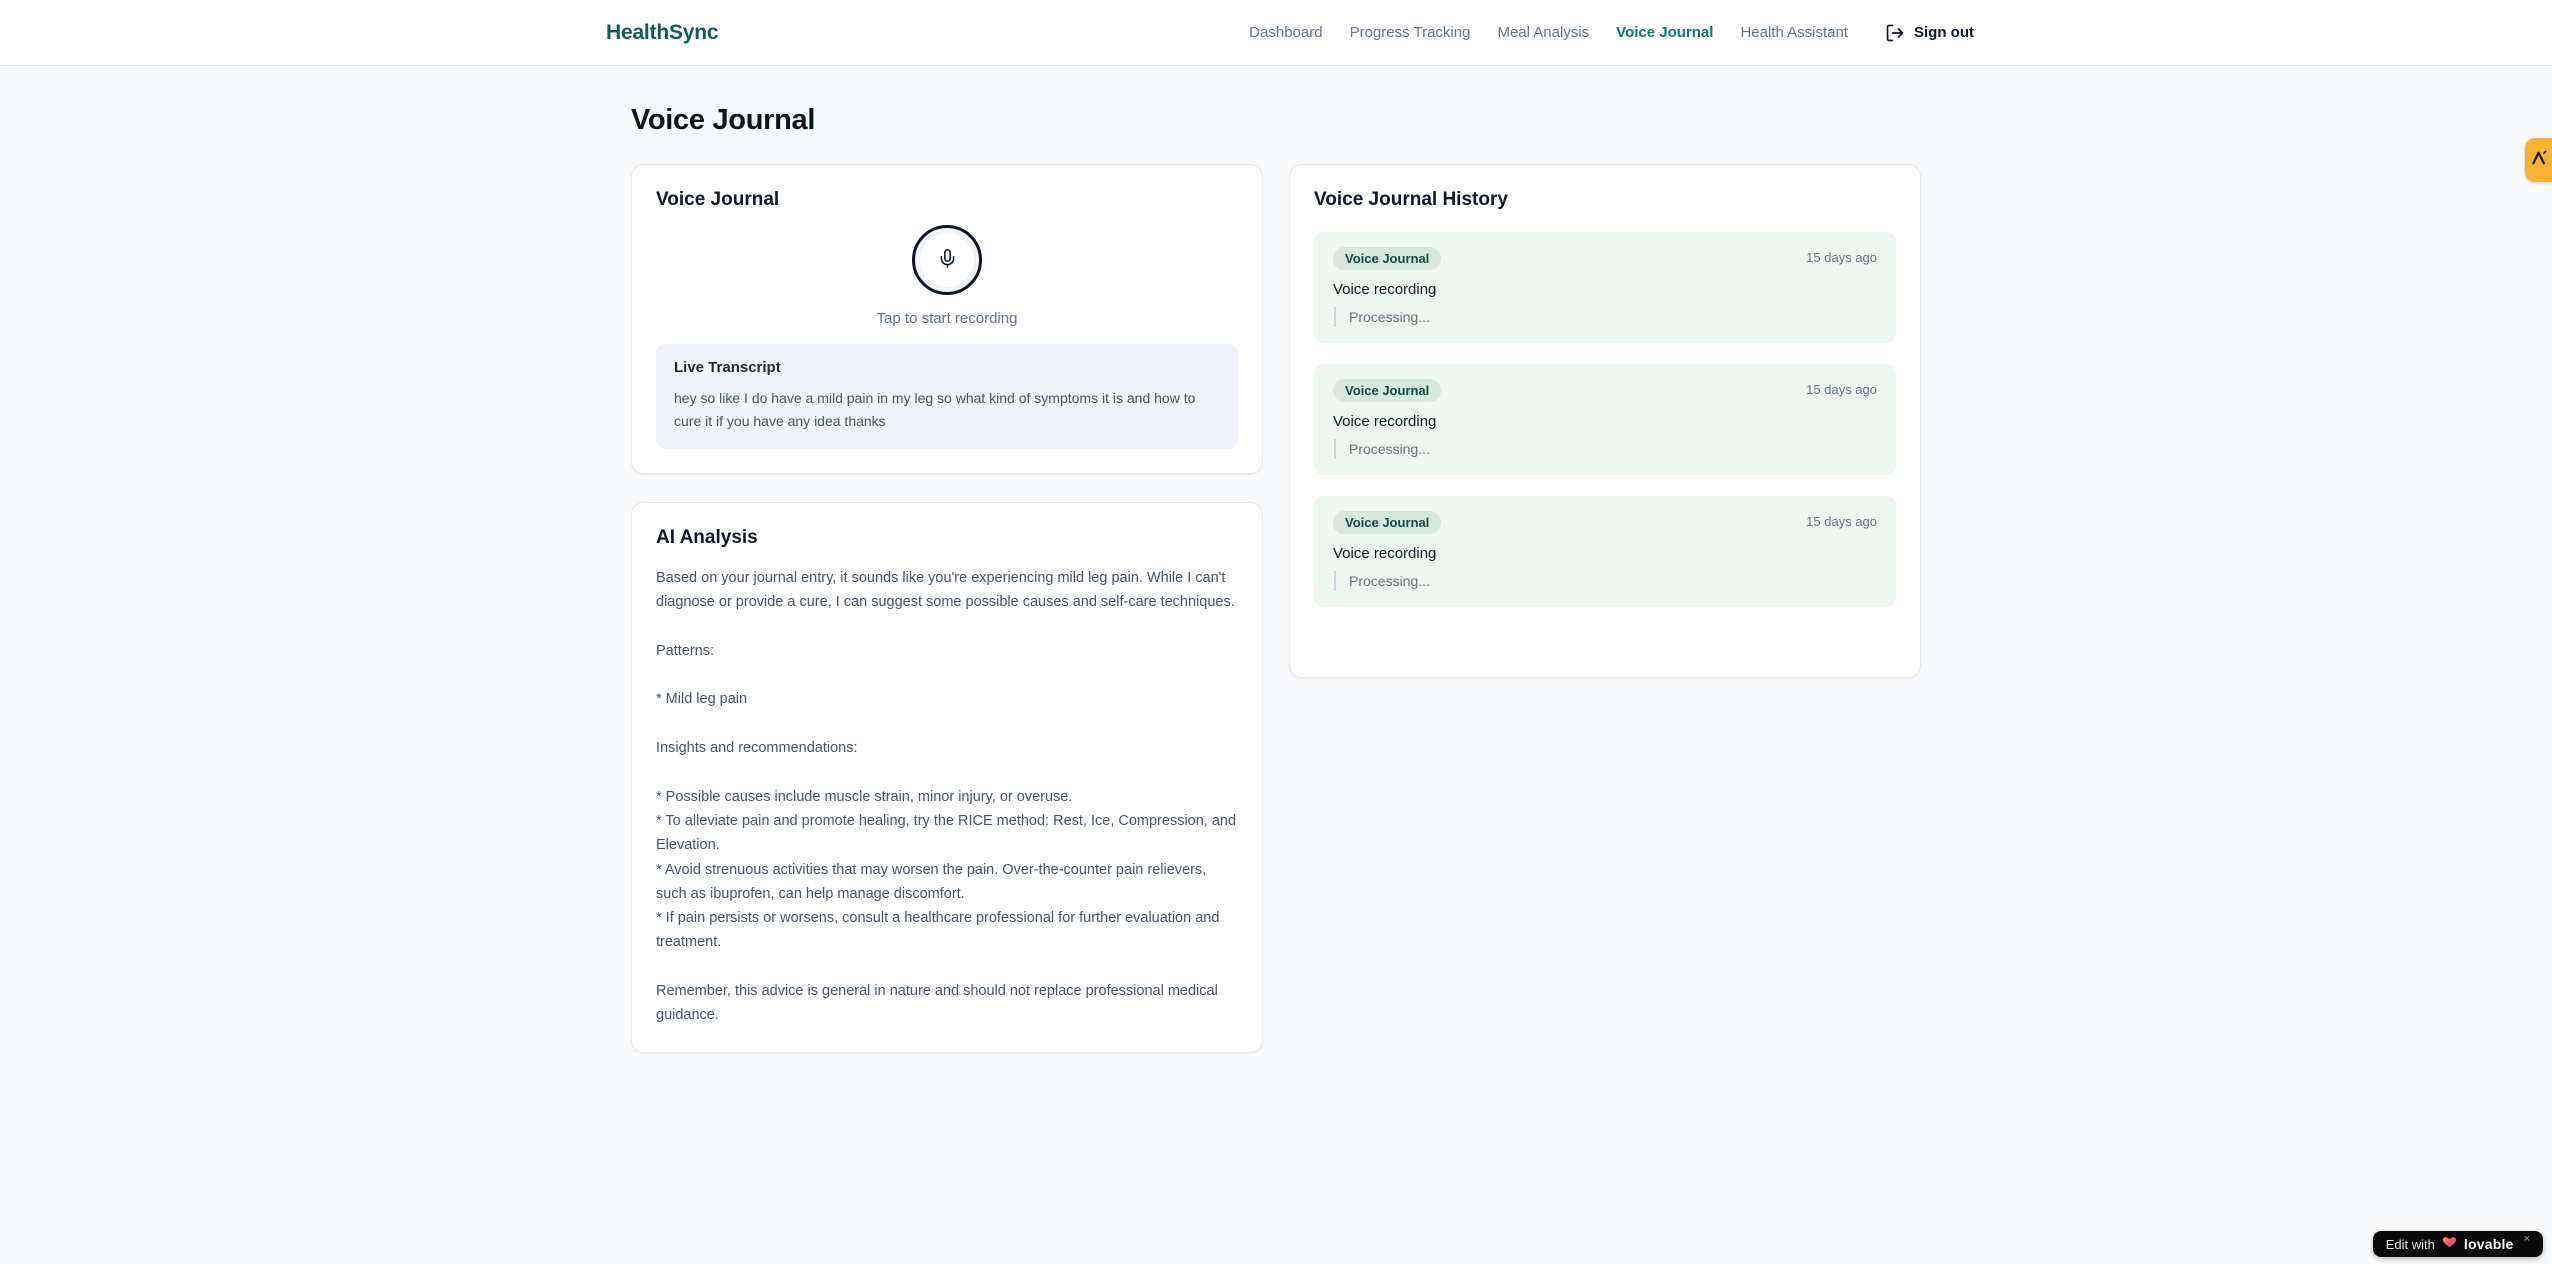  Describe the element at coordinates (2457, 1244) in the screenshot. I see `edit-with-lovable-badge: Edit with lovable ×` at that location.